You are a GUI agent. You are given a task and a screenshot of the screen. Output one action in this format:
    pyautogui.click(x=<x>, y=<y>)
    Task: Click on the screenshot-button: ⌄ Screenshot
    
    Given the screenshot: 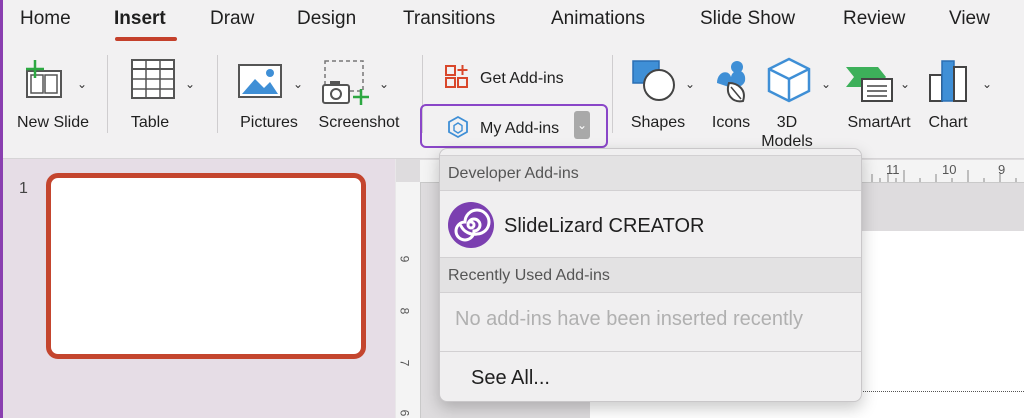 What is the action you would take?
    pyautogui.click(x=359, y=97)
    